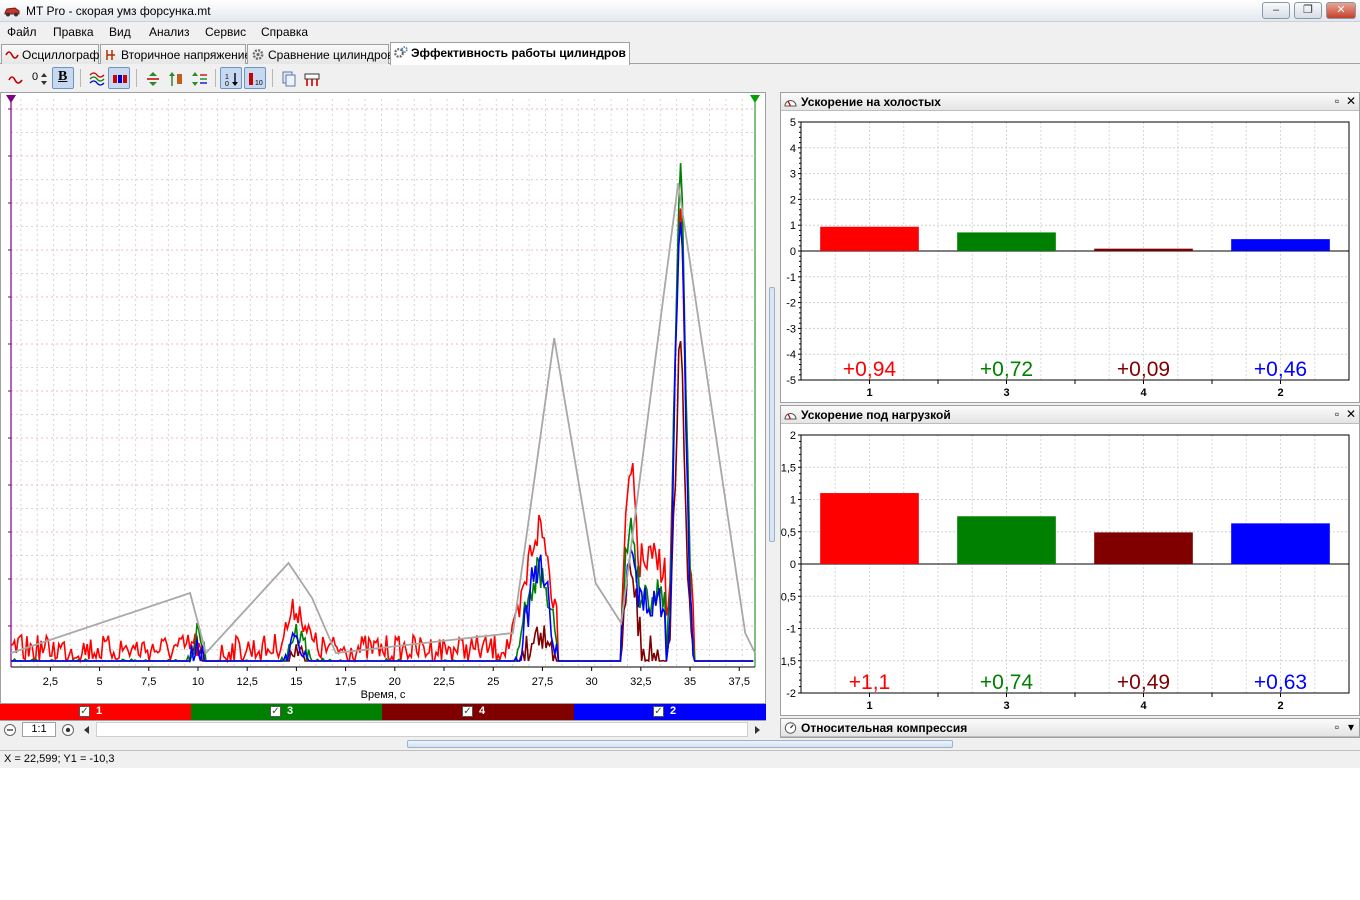 The image size is (1360, 900). What do you see at coordinates (757, 730) in the screenshot?
I see `scroll-right-icon` at bounding box center [757, 730].